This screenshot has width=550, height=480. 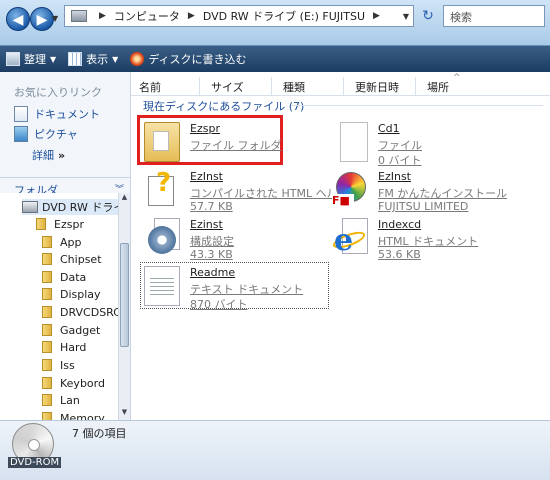 I want to click on tree-item-ezspr: Ezspr, so click(x=60, y=224).